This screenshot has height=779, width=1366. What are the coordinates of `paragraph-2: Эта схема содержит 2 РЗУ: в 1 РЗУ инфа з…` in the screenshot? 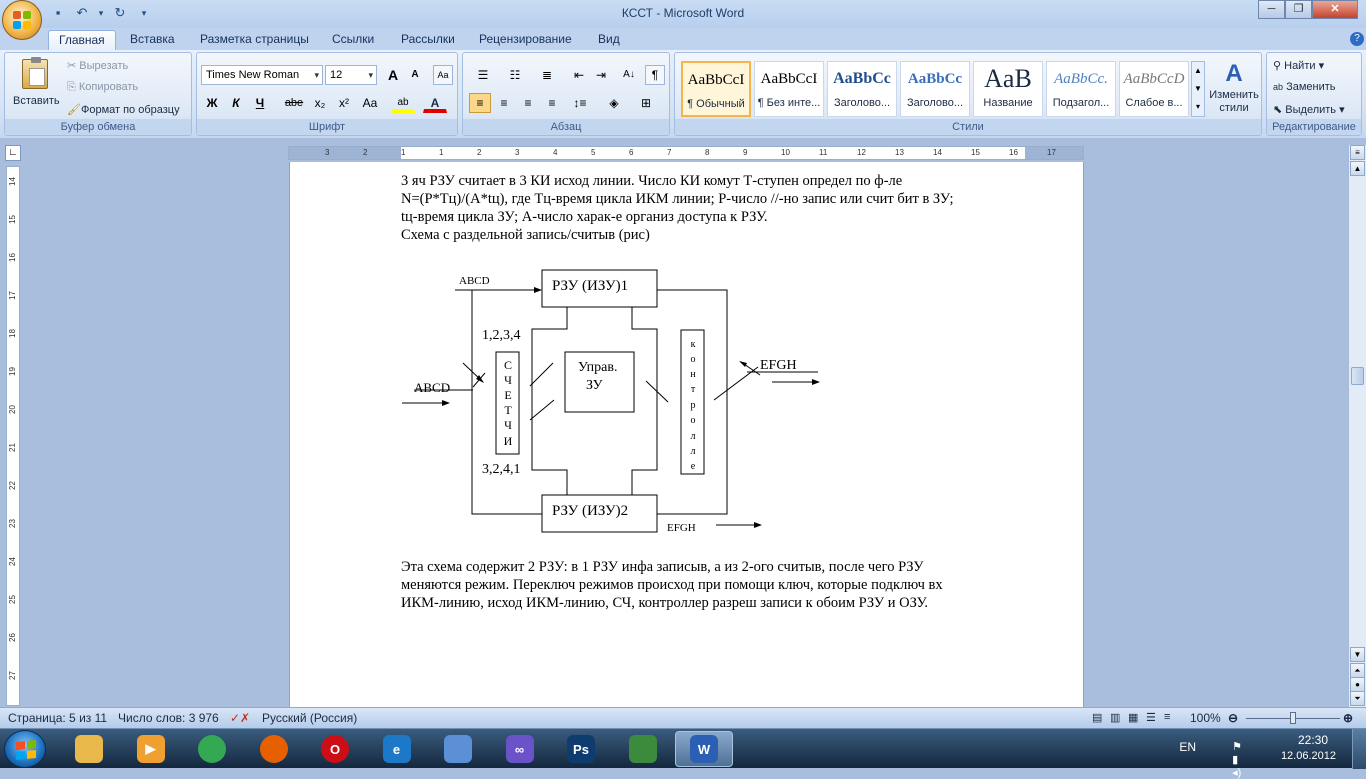 It's located at (721, 585).